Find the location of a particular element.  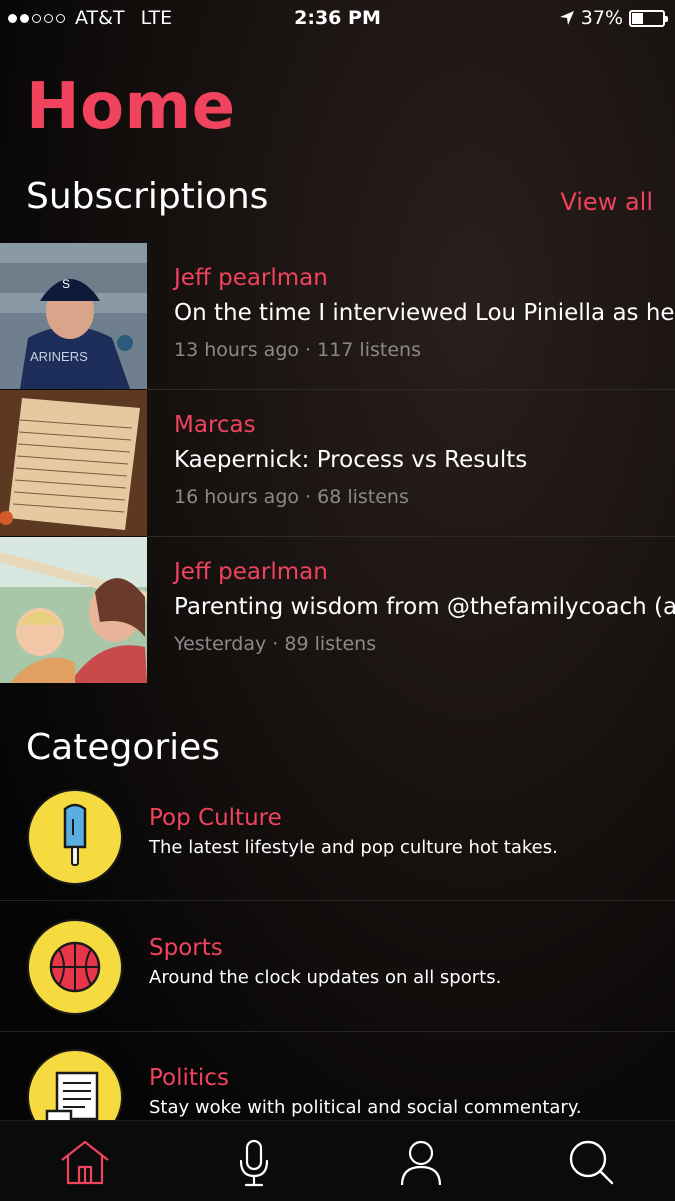

tab-record is located at coordinates (254, 1163).